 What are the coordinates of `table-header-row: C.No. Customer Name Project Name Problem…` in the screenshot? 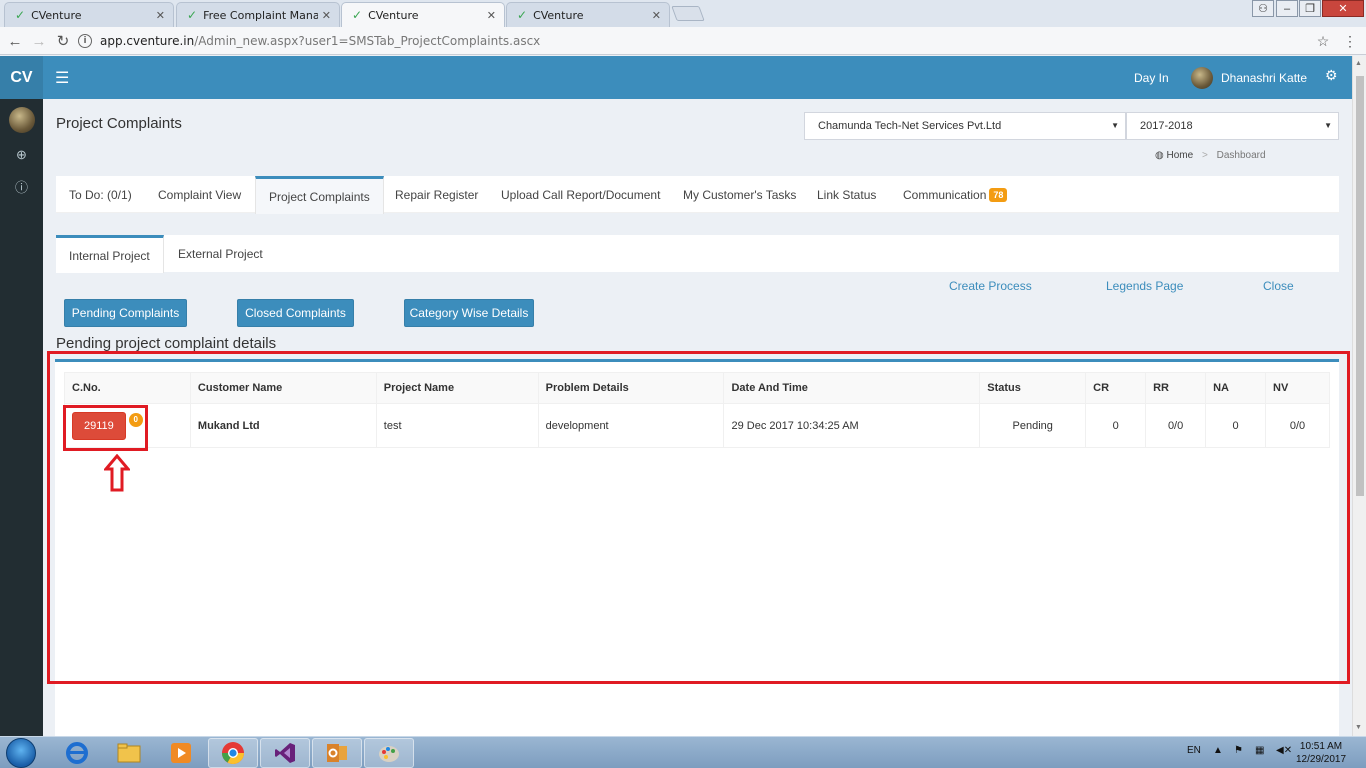 It's located at (697, 388).